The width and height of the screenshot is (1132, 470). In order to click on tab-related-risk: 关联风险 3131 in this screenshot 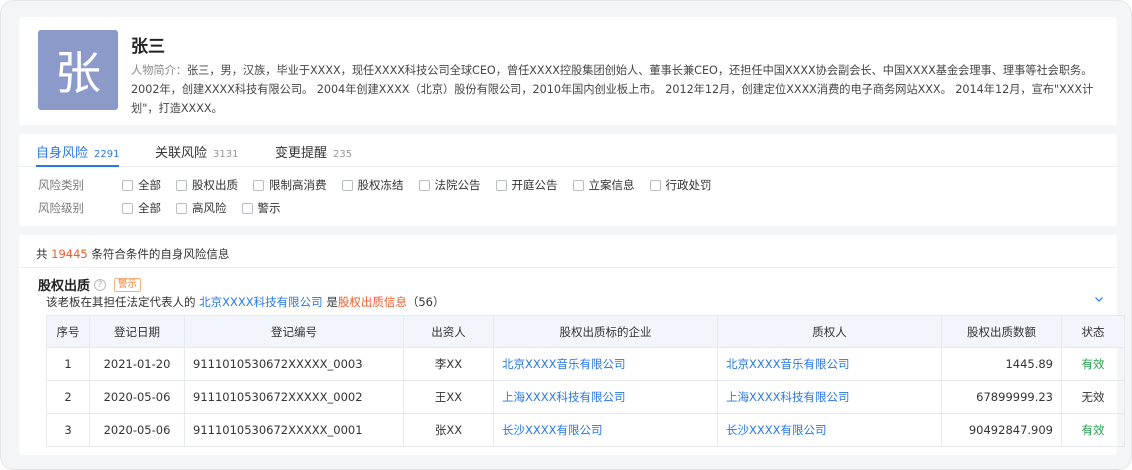, I will do `click(196, 154)`.